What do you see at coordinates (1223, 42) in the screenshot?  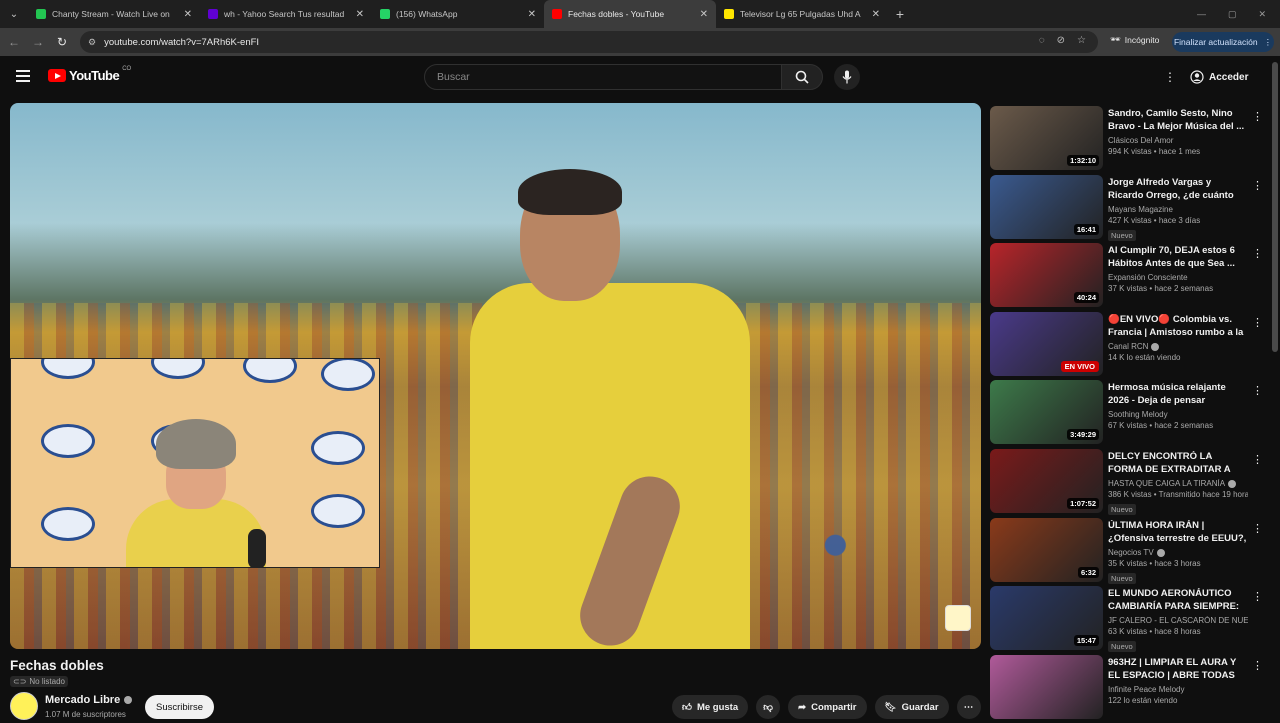 I see `update-button: Finalizar actualización ⋮` at bounding box center [1223, 42].